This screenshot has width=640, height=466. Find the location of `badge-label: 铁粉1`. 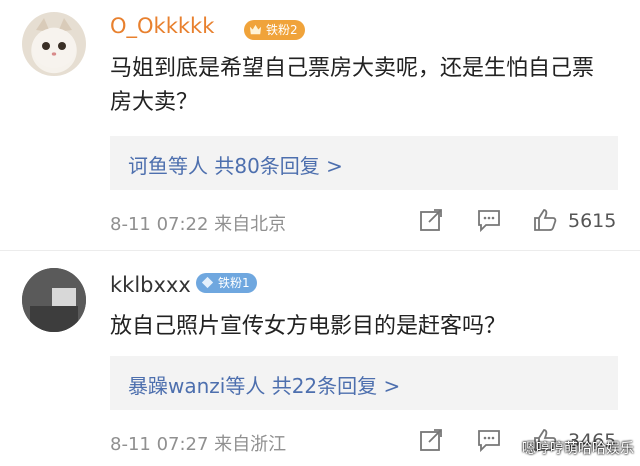

badge-label: 铁粉1 is located at coordinates (234, 283).